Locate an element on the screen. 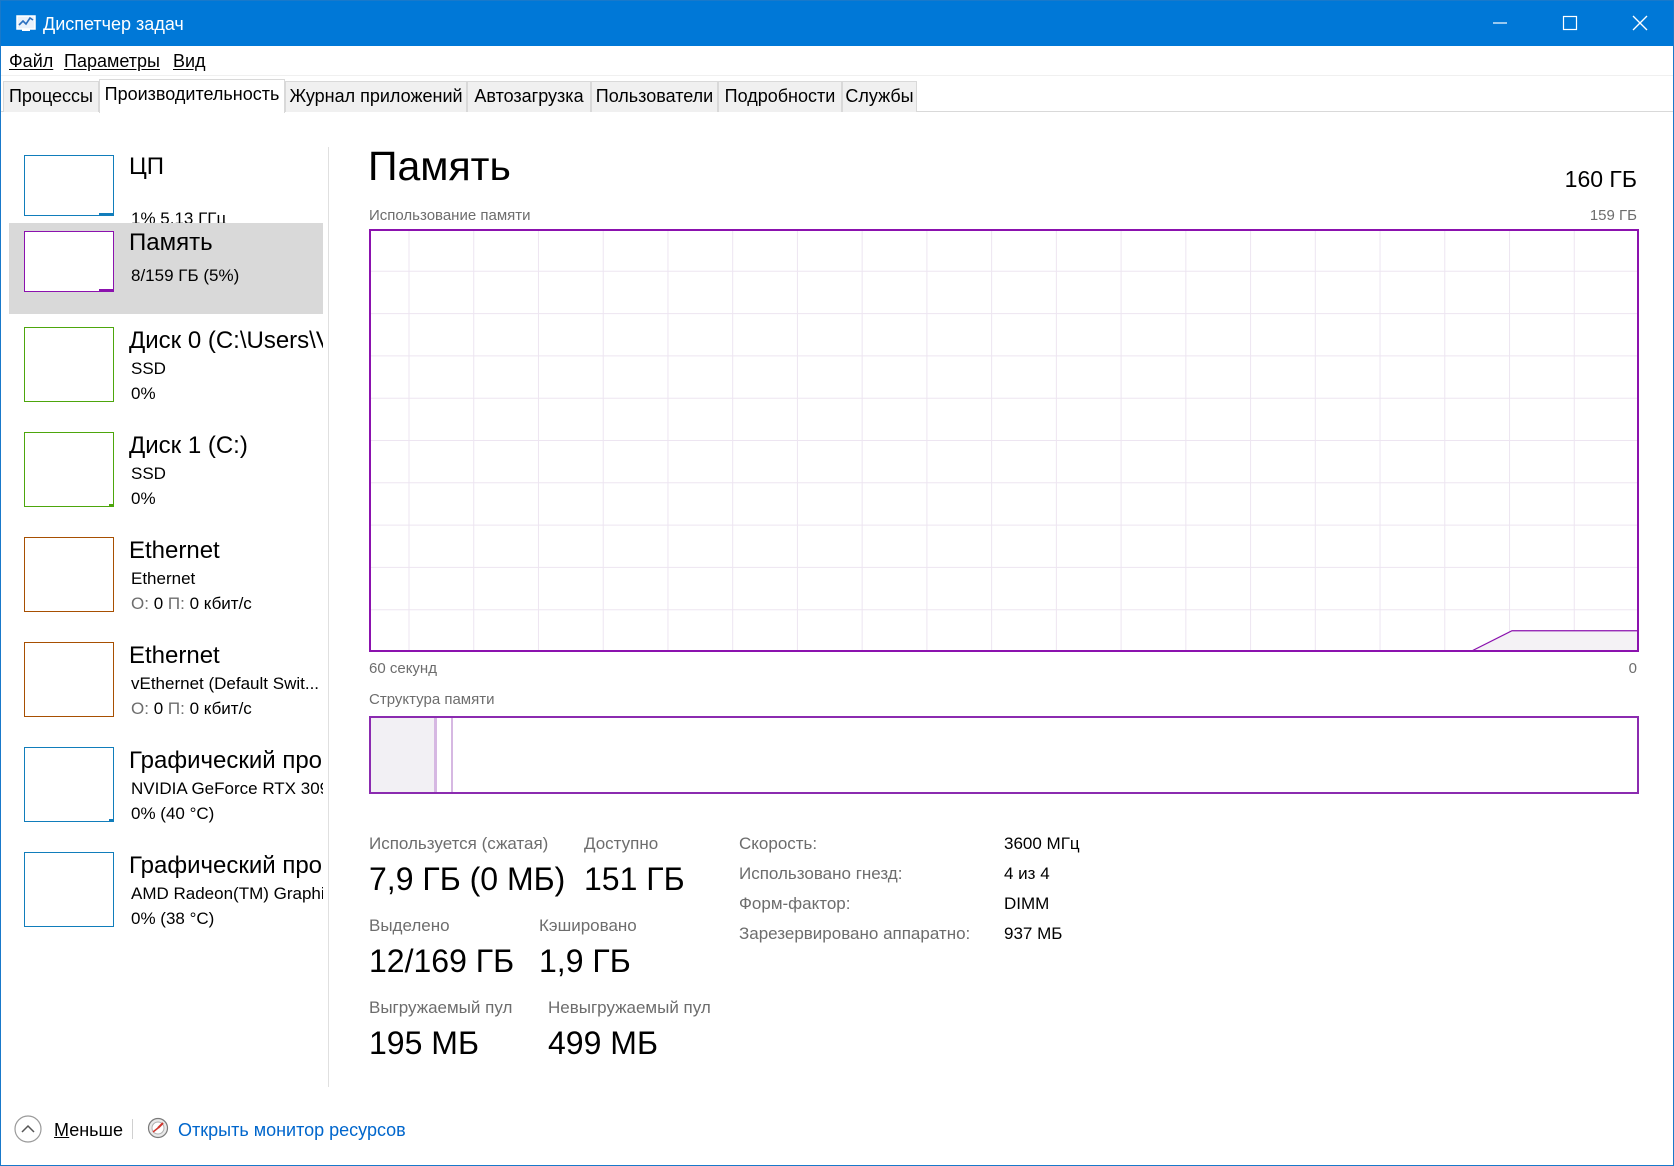 The height and width of the screenshot is (1166, 1674). maximize-icon is located at coordinates (1570, 23).